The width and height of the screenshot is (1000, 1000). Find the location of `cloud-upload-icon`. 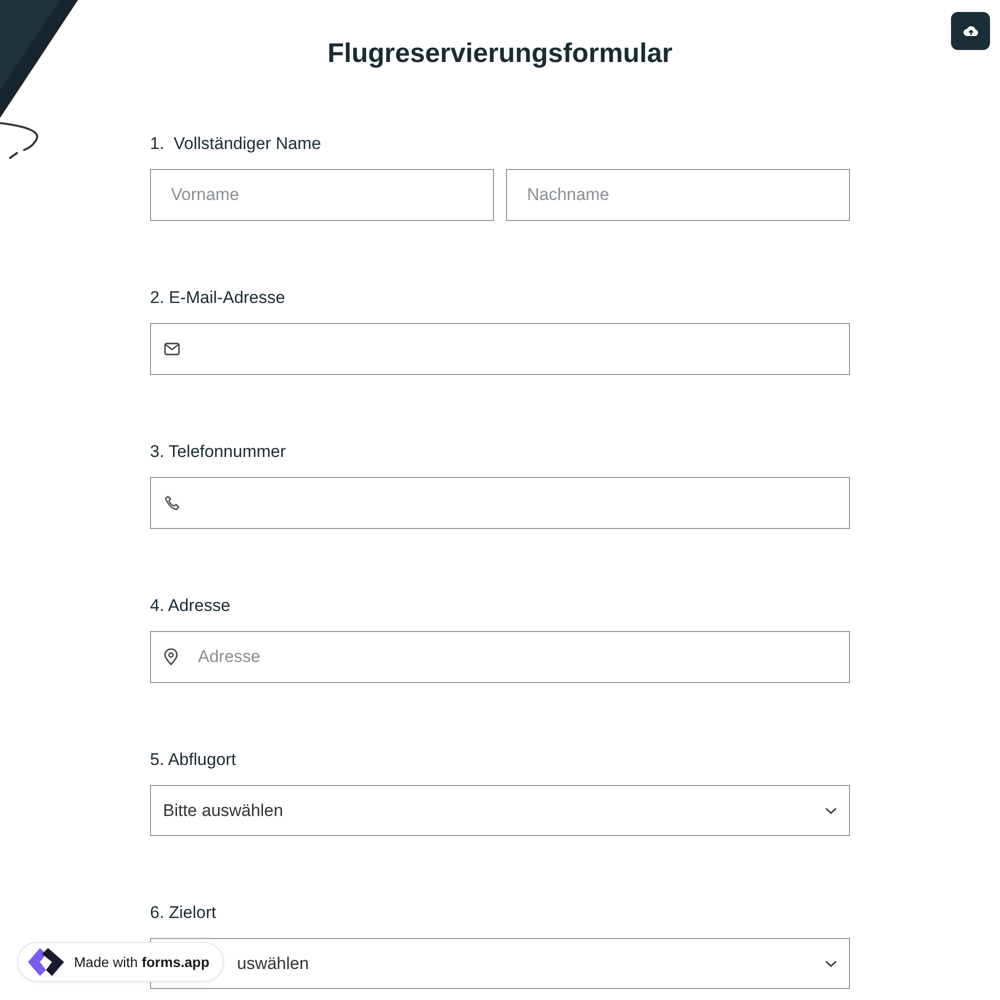

cloud-upload-icon is located at coordinates (970, 31).